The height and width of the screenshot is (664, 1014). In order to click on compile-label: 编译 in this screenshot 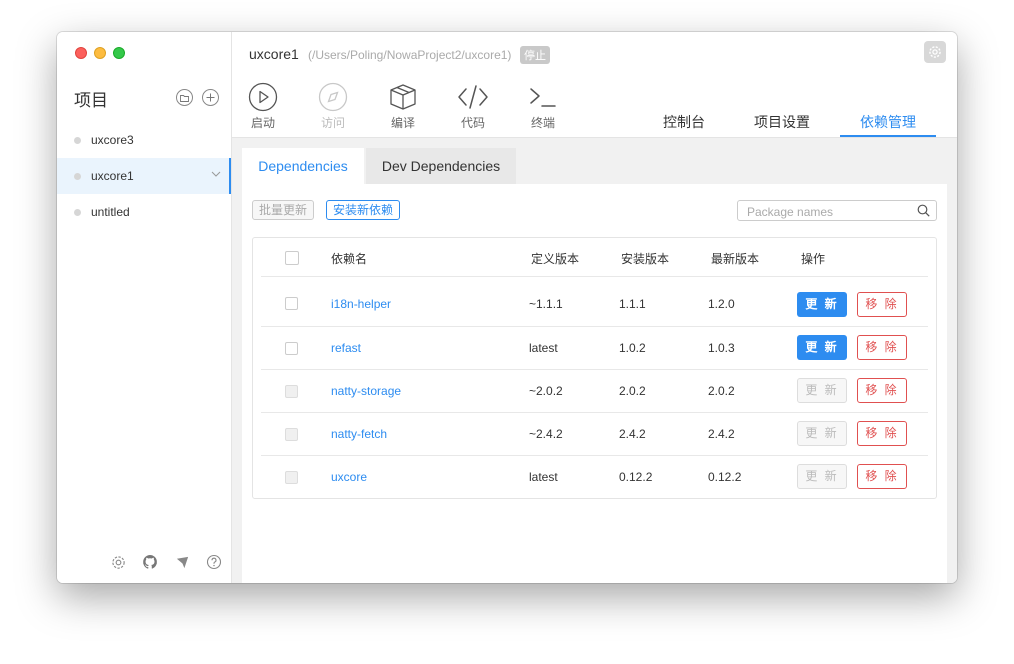, I will do `click(402, 123)`.